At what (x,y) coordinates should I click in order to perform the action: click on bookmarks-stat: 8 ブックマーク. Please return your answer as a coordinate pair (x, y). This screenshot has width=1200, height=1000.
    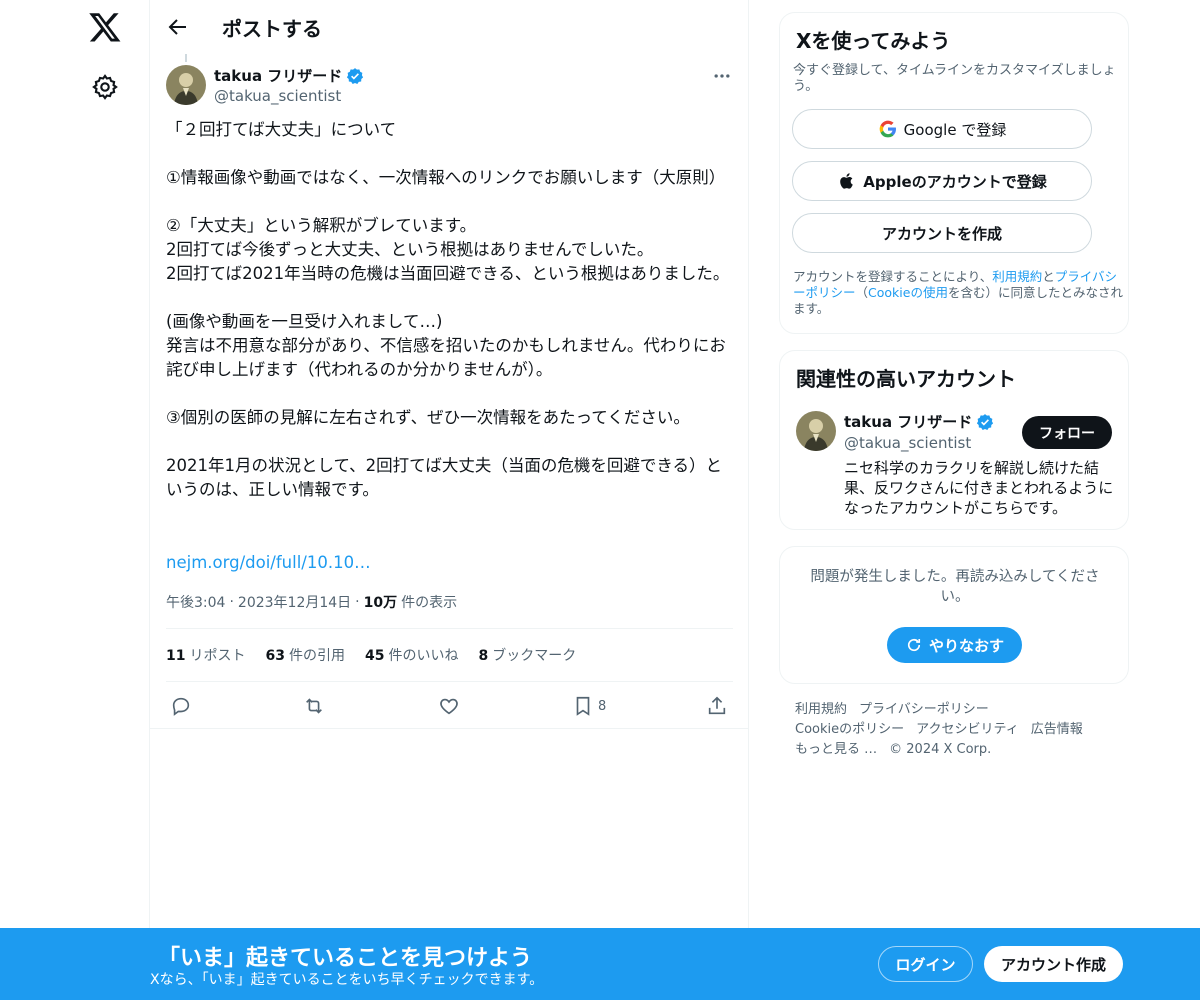
    Looking at the image, I should click on (527, 655).